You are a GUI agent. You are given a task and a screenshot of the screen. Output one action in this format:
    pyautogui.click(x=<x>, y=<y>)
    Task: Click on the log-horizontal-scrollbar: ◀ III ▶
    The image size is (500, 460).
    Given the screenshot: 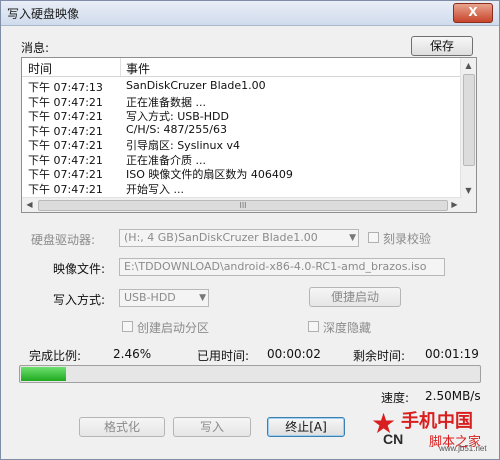 What is the action you would take?
    pyautogui.click(x=242, y=204)
    